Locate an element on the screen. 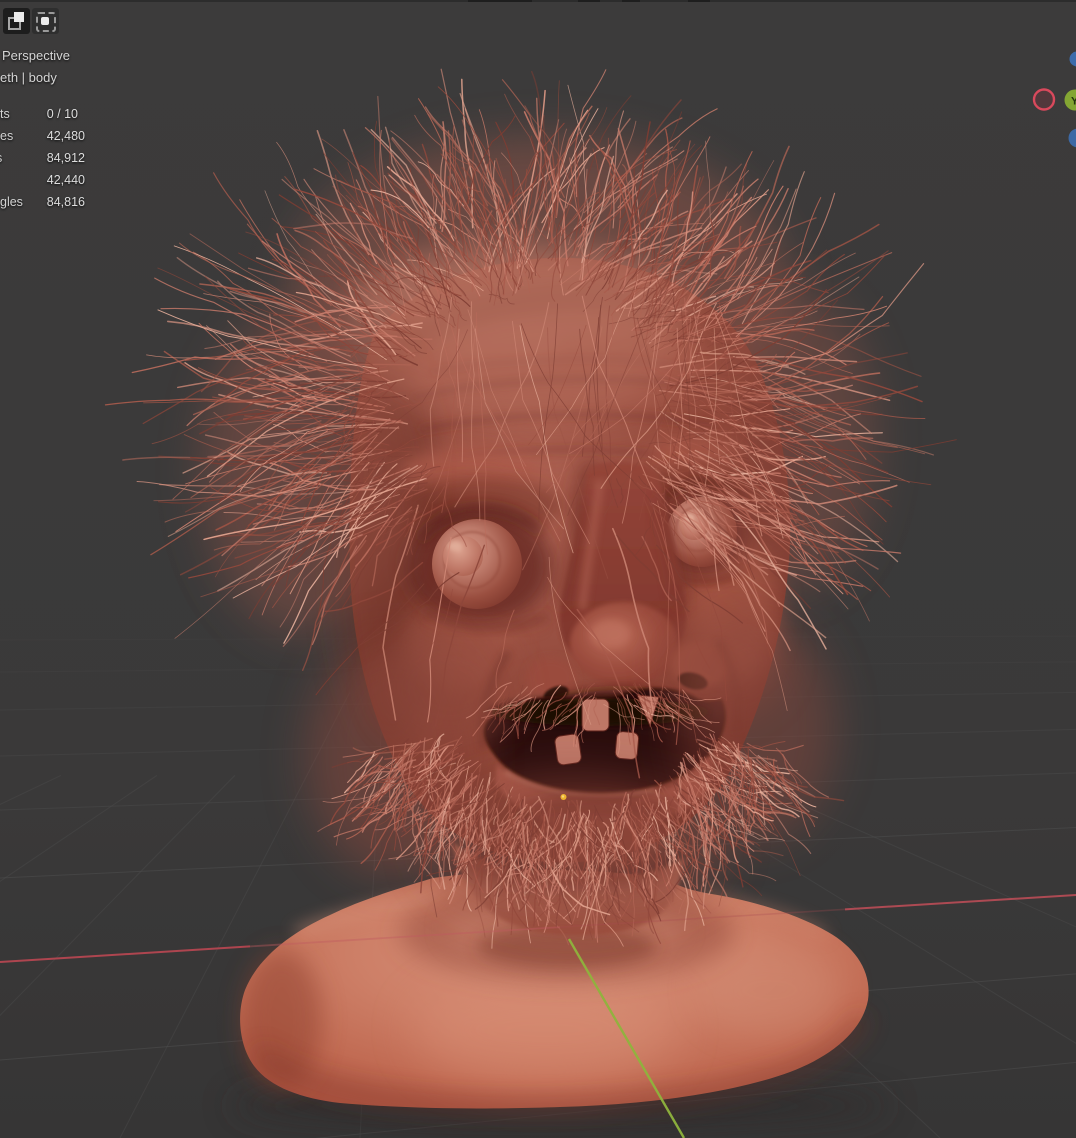 The width and height of the screenshot is (1076, 1138). gizmo-axis-z-ball is located at coordinates (1072, 59).